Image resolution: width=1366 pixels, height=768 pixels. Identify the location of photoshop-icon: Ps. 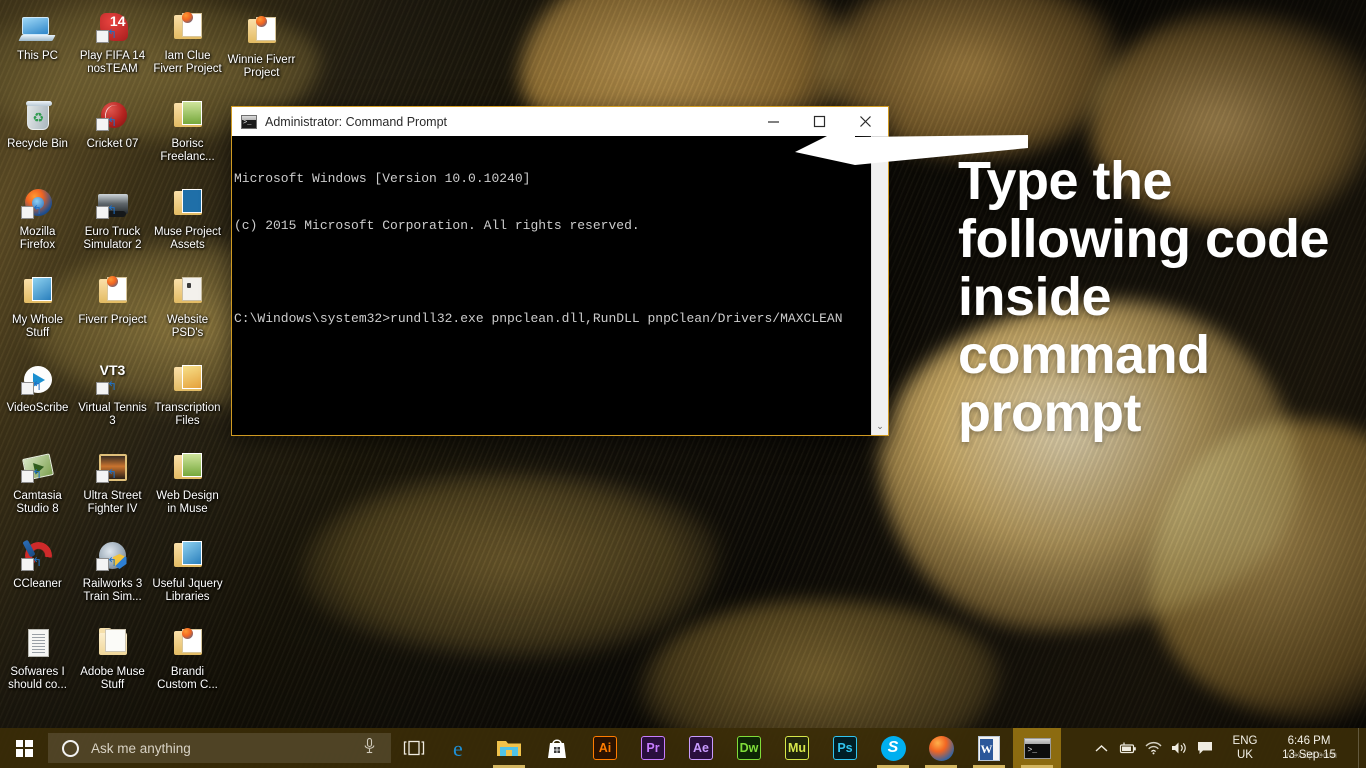
(845, 748).